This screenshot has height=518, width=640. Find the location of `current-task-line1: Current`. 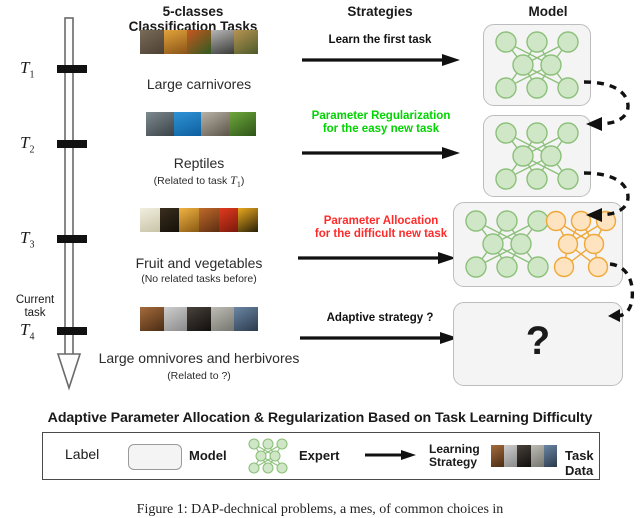

current-task-line1: Current is located at coordinates (35, 300).